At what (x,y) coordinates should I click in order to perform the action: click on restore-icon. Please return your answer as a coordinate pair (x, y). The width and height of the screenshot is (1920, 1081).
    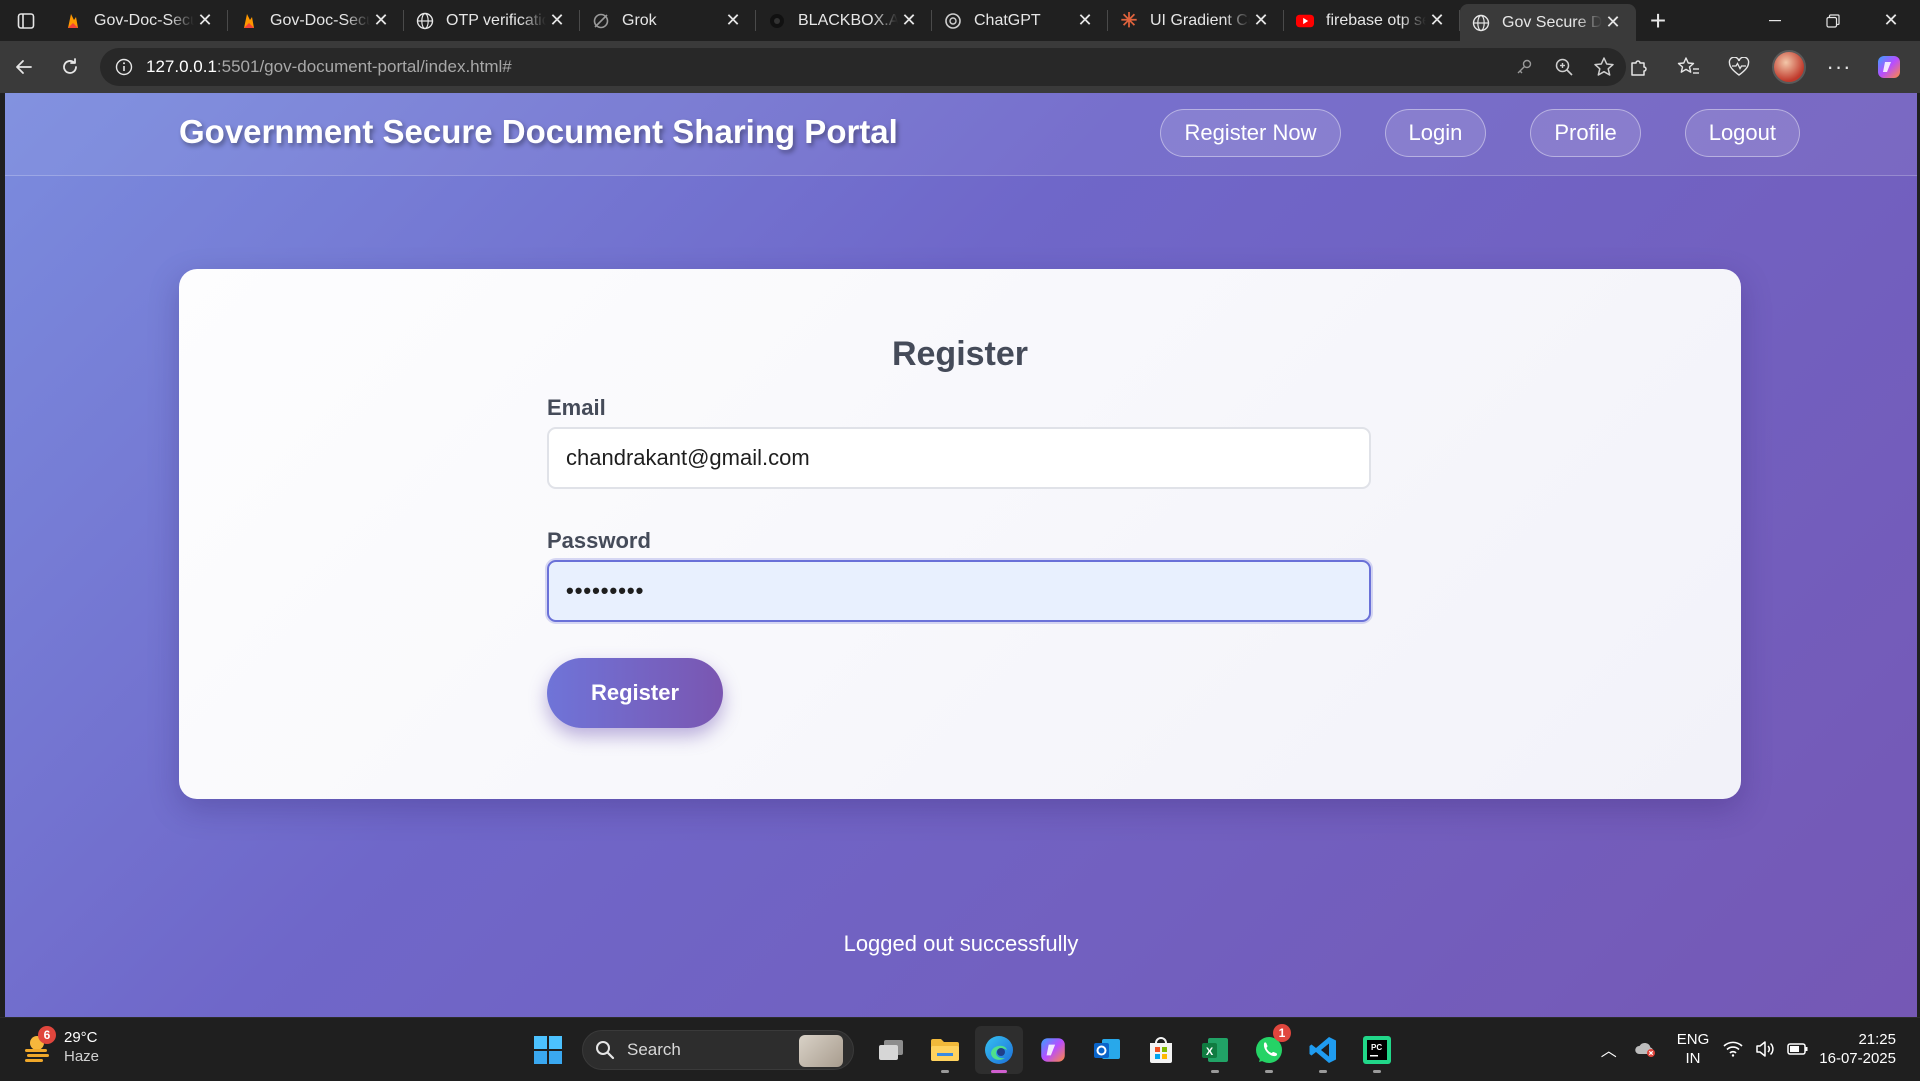
    Looking at the image, I should click on (1833, 20).